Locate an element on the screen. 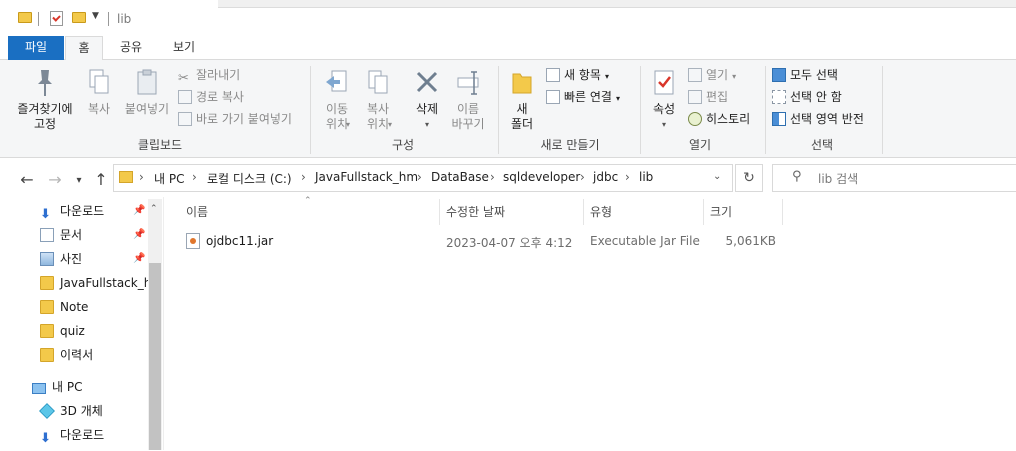 This screenshot has width=1016, height=451. move-to-dropdown-icon: ▾ is located at coordinates (348, 124).